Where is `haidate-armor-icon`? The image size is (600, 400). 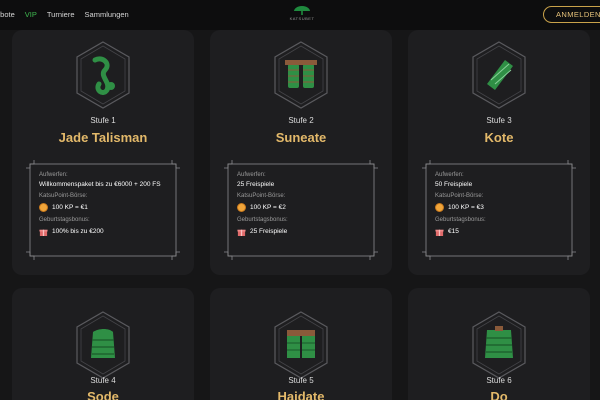 haidate-armor-icon is located at coordinates (301, 345).